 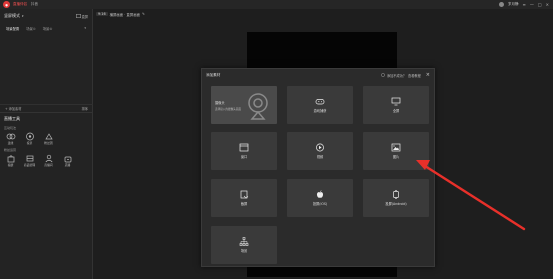 I want to click on orientation-label: 直屏, so click(x=84, y=16).